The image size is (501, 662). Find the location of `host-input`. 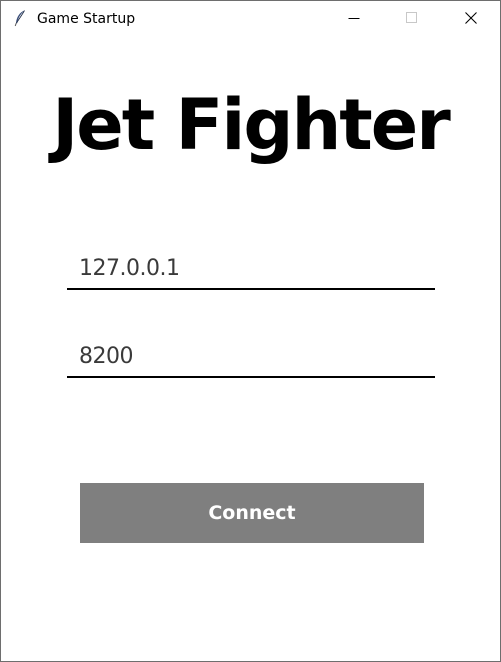

host-input is located at coordinates (251, 268).